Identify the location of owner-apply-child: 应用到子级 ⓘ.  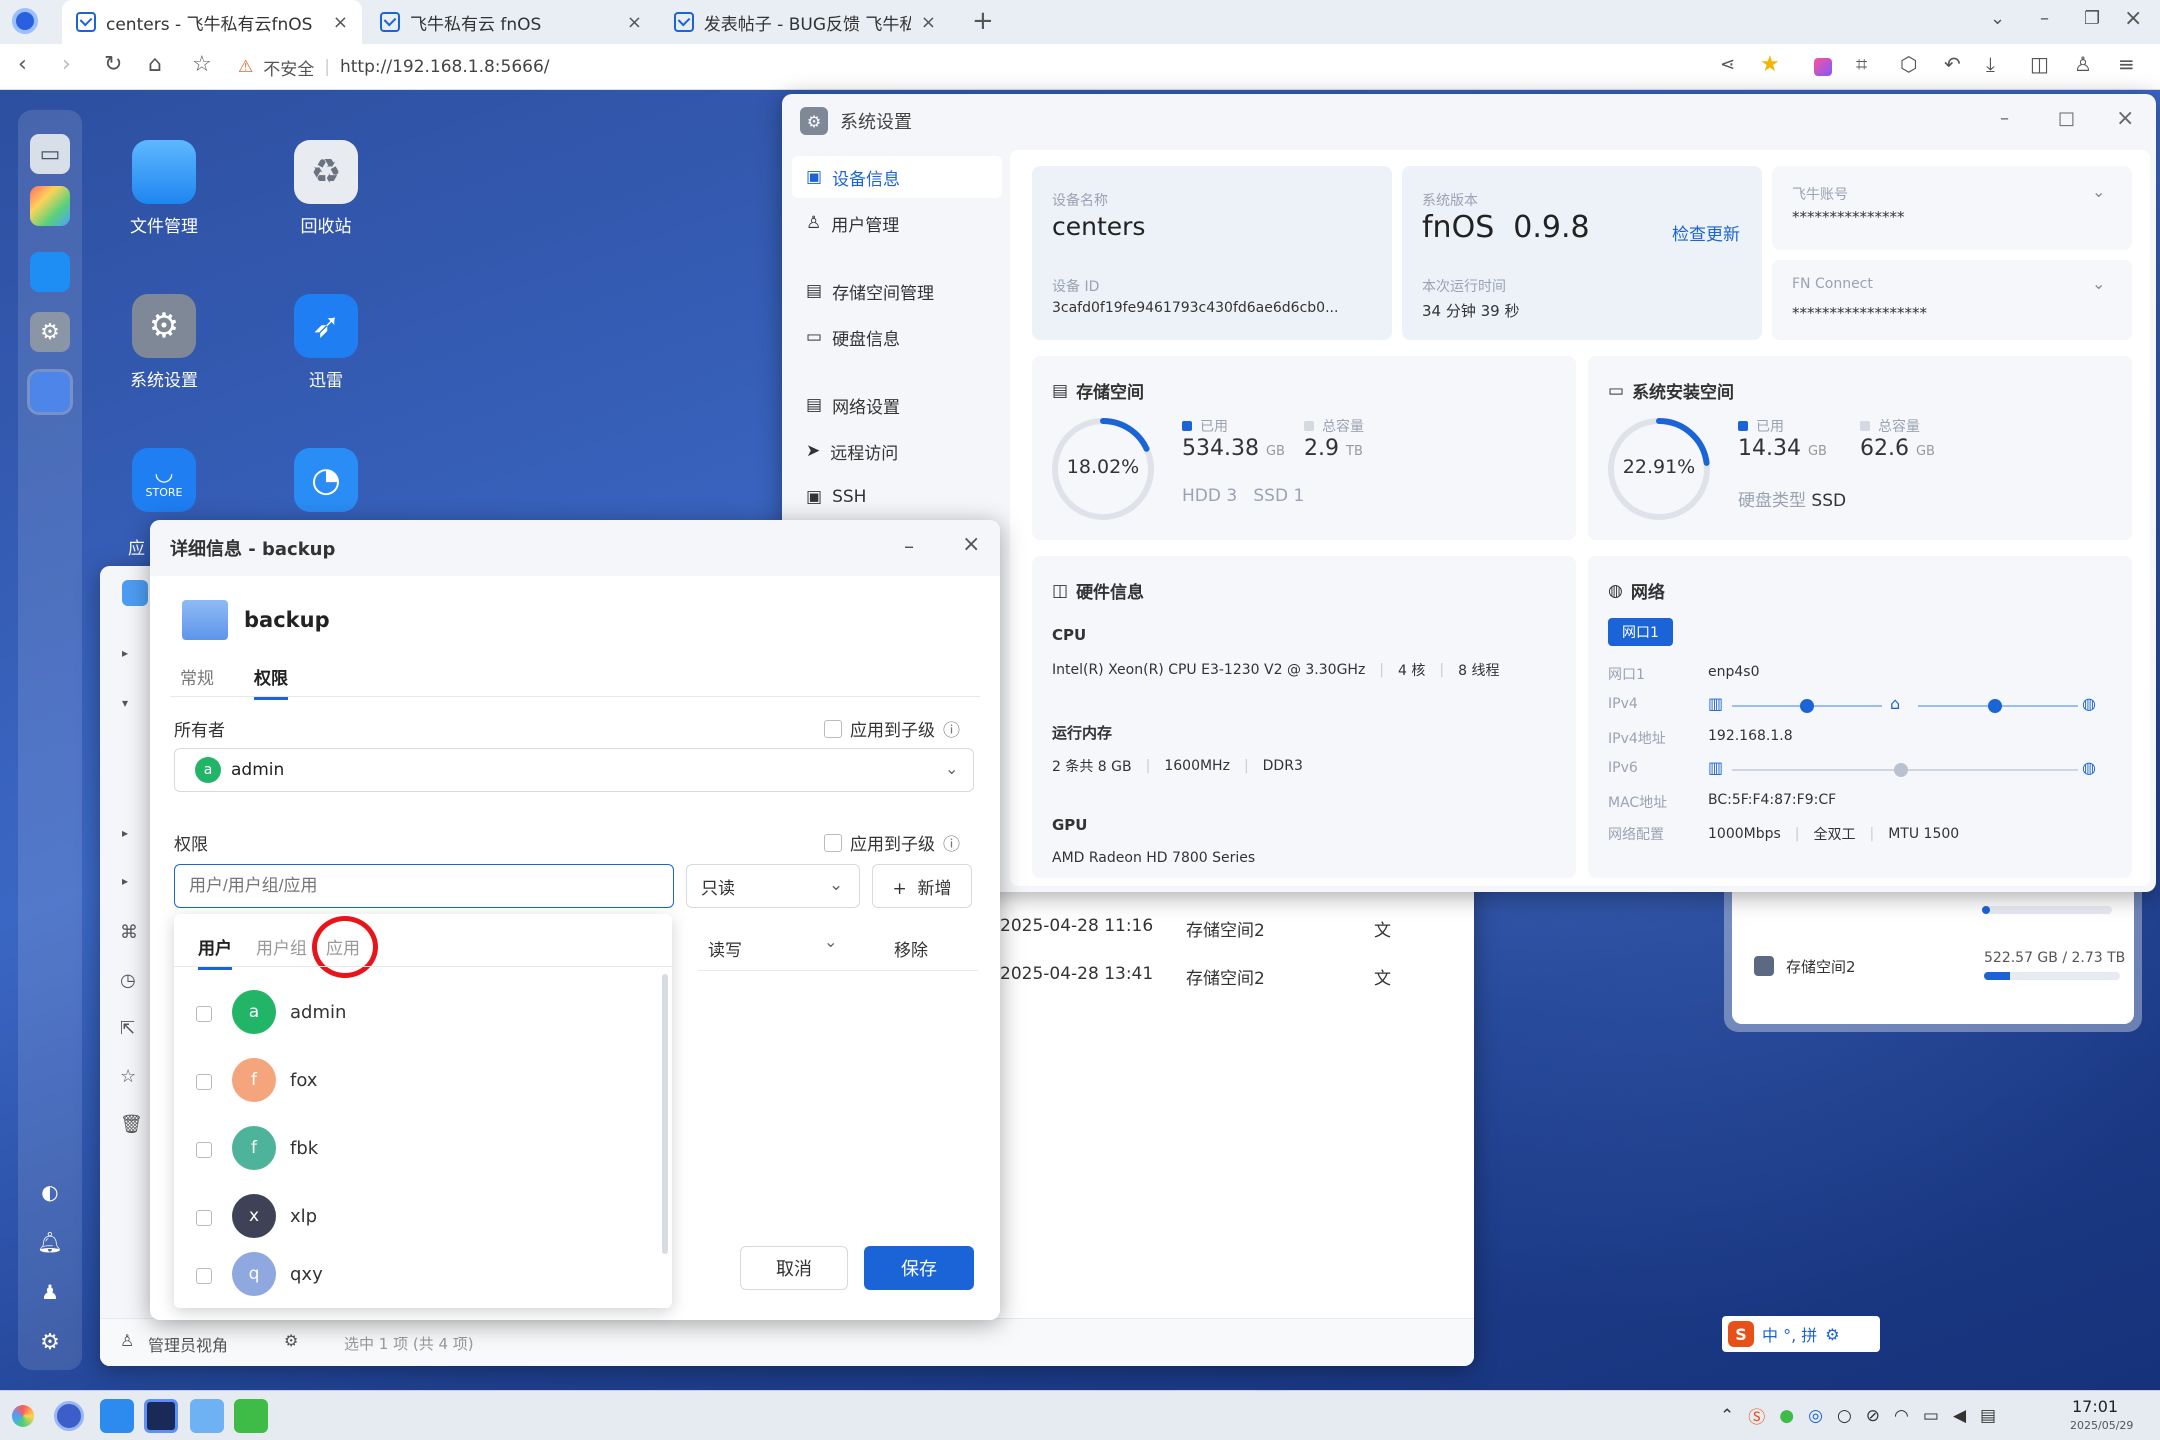
(892, 728).